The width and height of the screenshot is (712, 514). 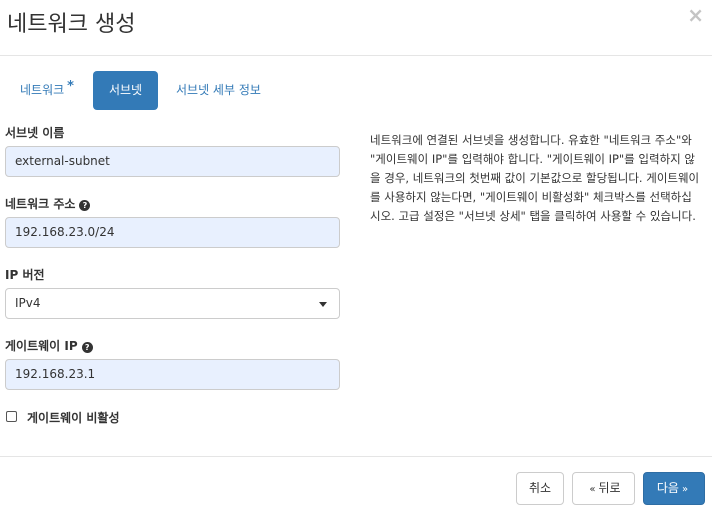 What do you see at coordinates (35, 133) in the screenshot?
I see `subnet-name-label: 서브넷 이름` at bounding box center [35, 133].